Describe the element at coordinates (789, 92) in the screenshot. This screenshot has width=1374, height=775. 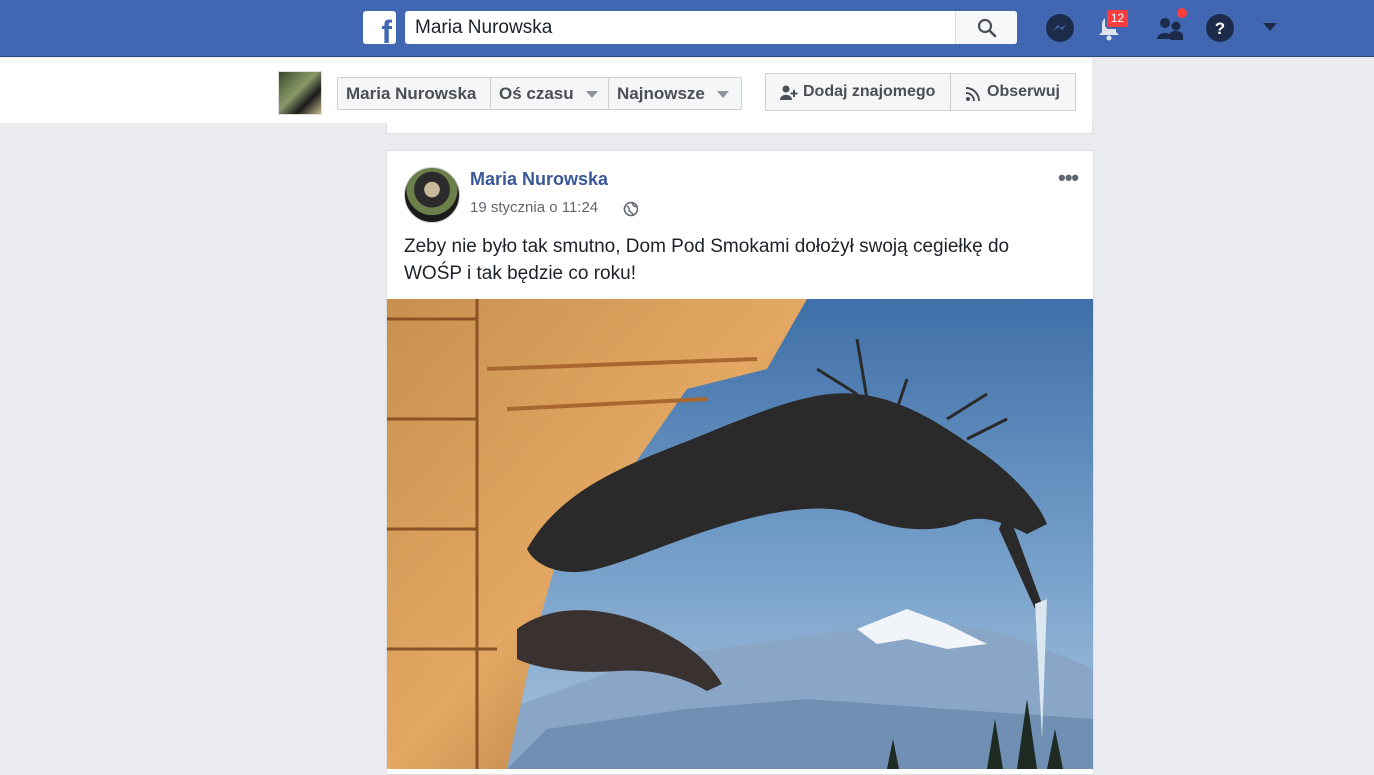
I see `add-friend-icon` at that location.